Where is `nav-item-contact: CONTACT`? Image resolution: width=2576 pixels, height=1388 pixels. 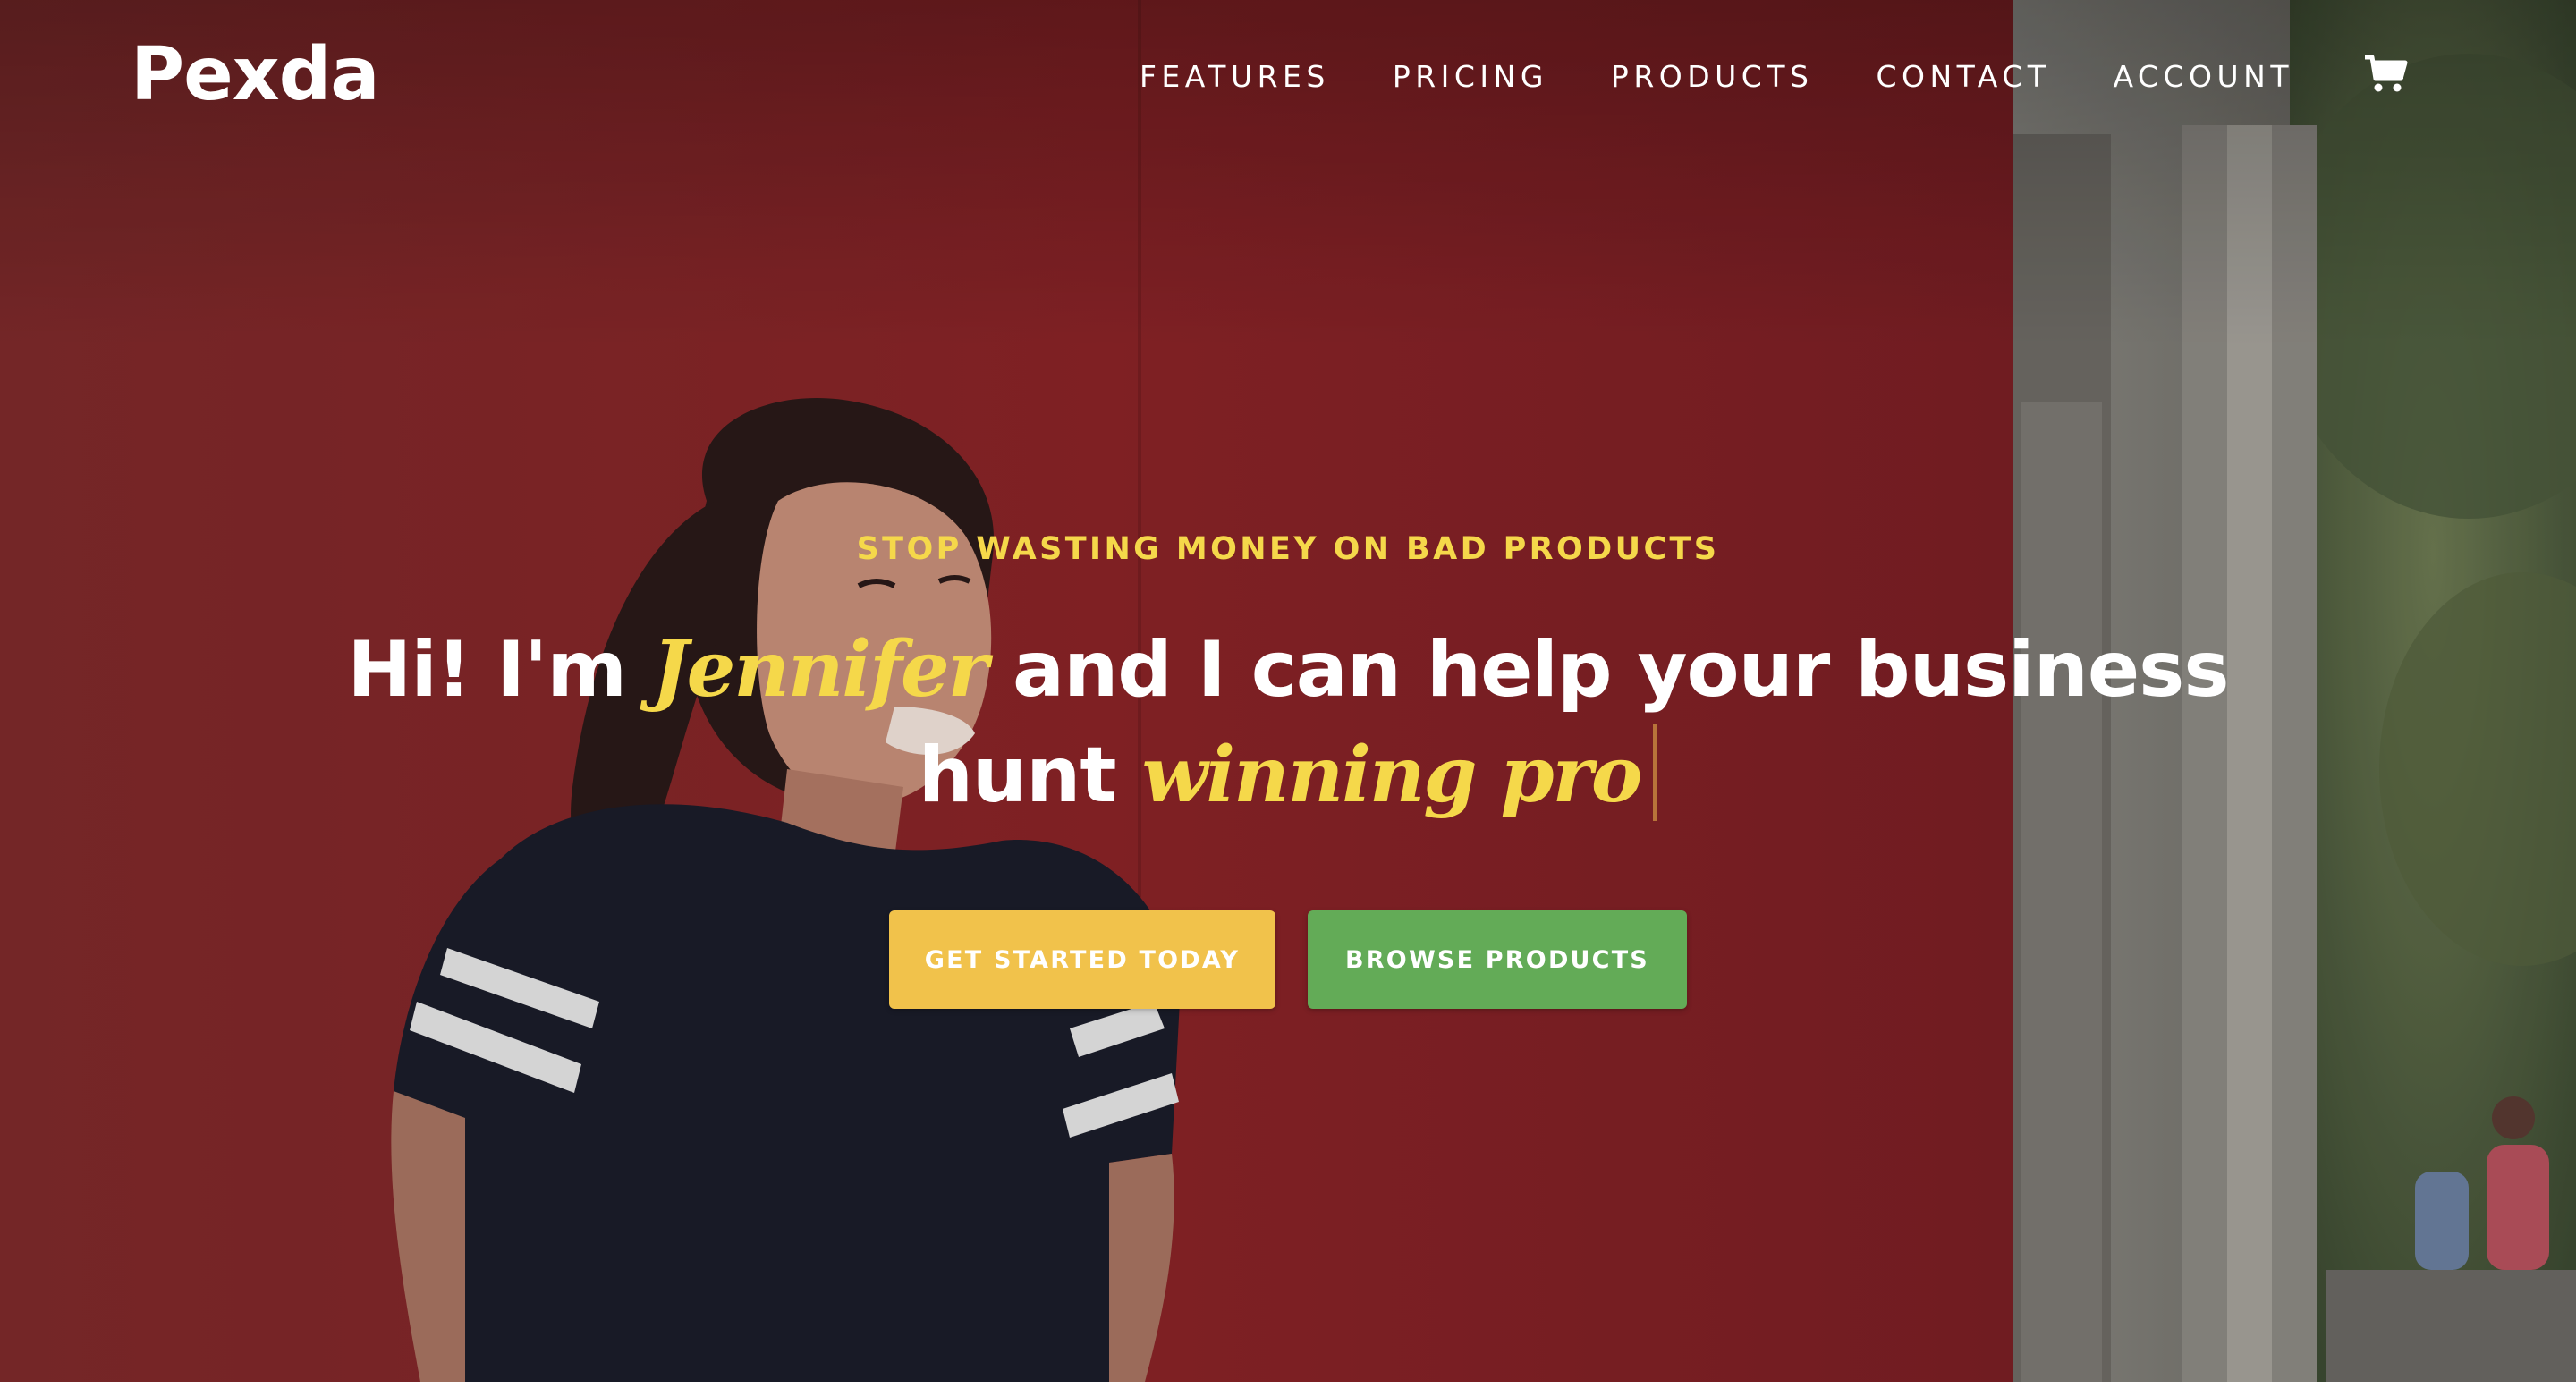
nav-item-contact: CONTACT is located at coordinates (1963, 76).